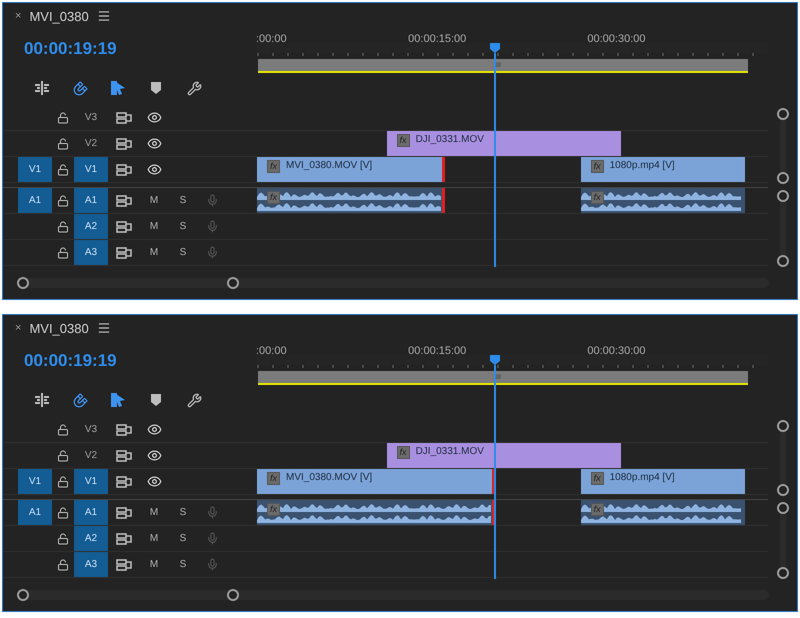 Image resolution: width=800 pixels, height=618 pixels. What do you see at coordinates (42, 400) in the screenshot?
I see `insert-icon` at bounding box center [42, 400].